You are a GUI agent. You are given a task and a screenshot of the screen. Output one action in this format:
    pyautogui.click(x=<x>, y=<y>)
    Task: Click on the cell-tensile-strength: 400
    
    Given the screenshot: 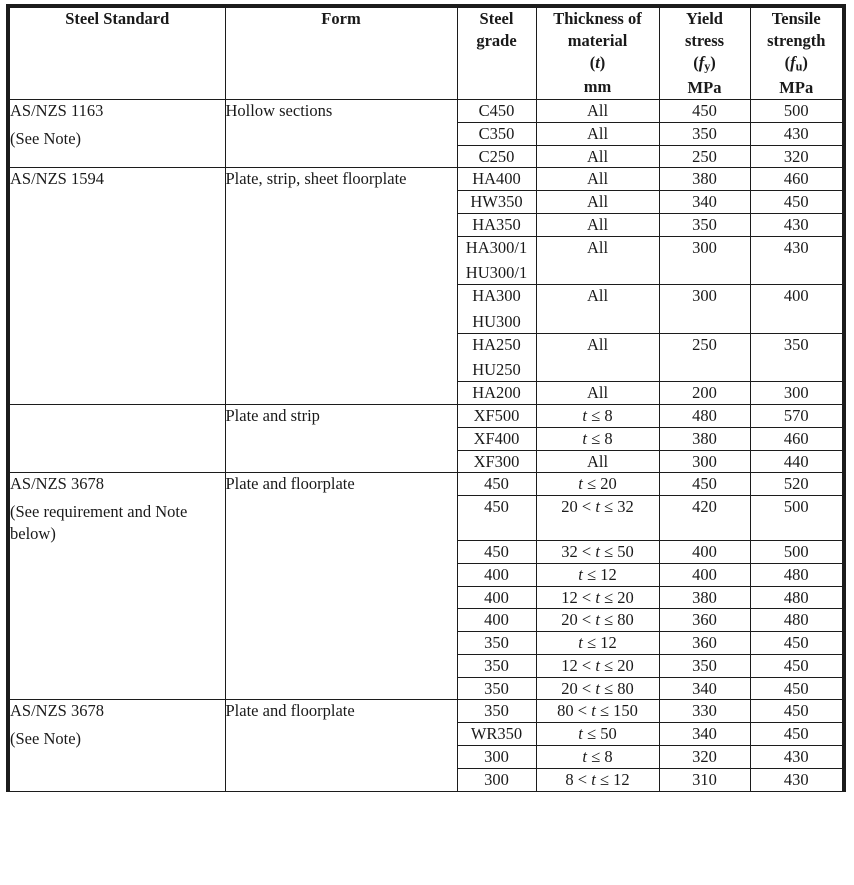 What is the action you would take?
    pyautogui.click(x=797, y=309)
    